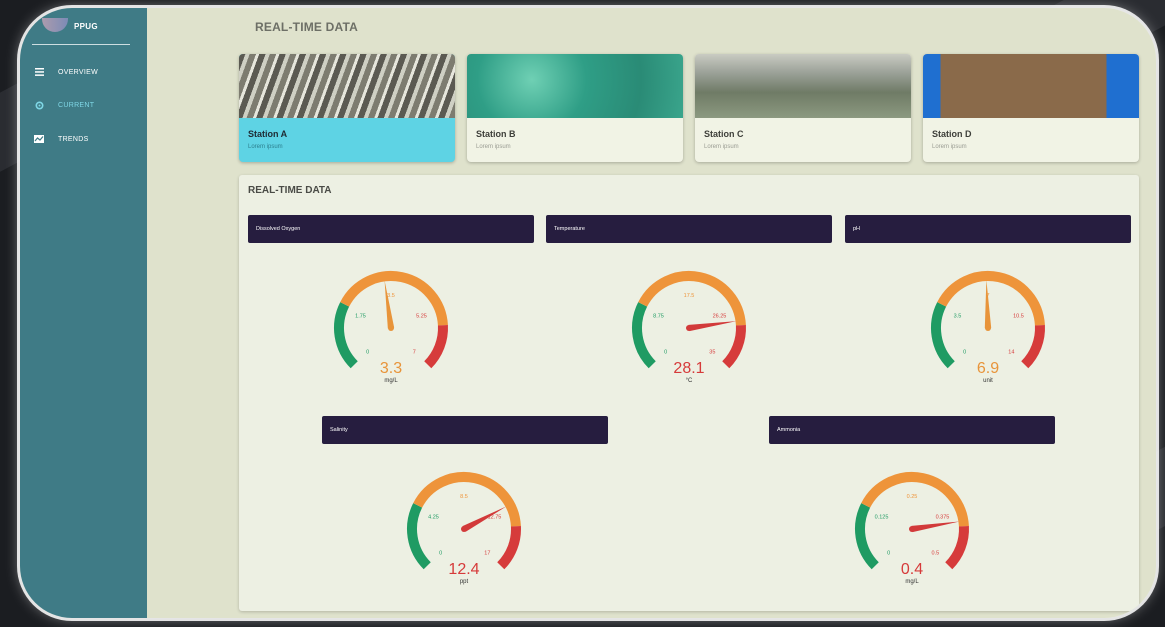  I want to click on gauge-tick-label: 35, so click(712, 352).